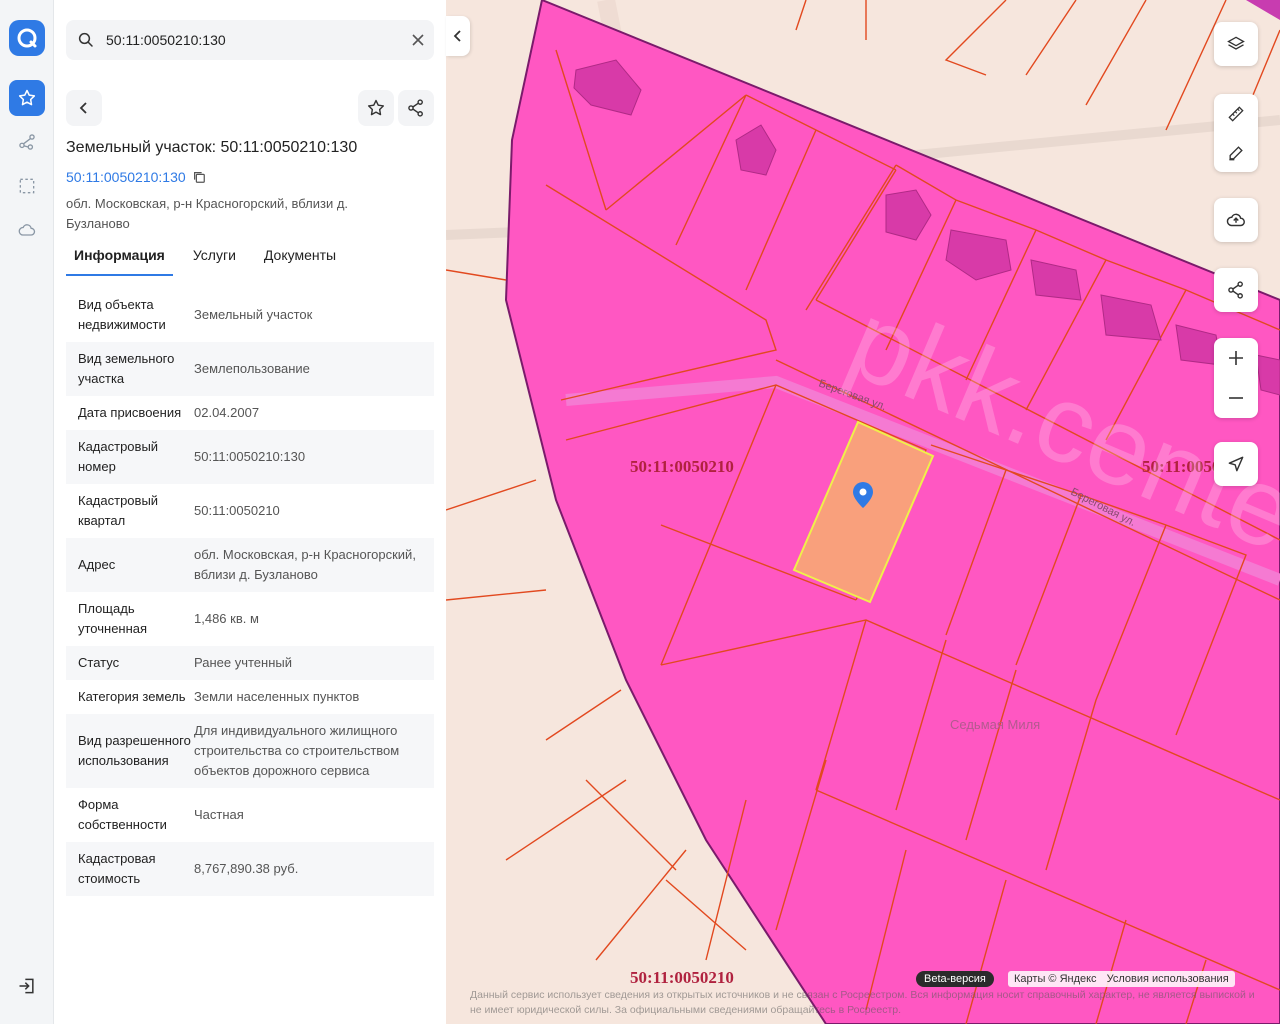 Image resolution: width=1280 pixels, height=1024 pixels. Describe the element at coordinates (219, 814) in the screenshot. I see `row-value: Частная` at that location.